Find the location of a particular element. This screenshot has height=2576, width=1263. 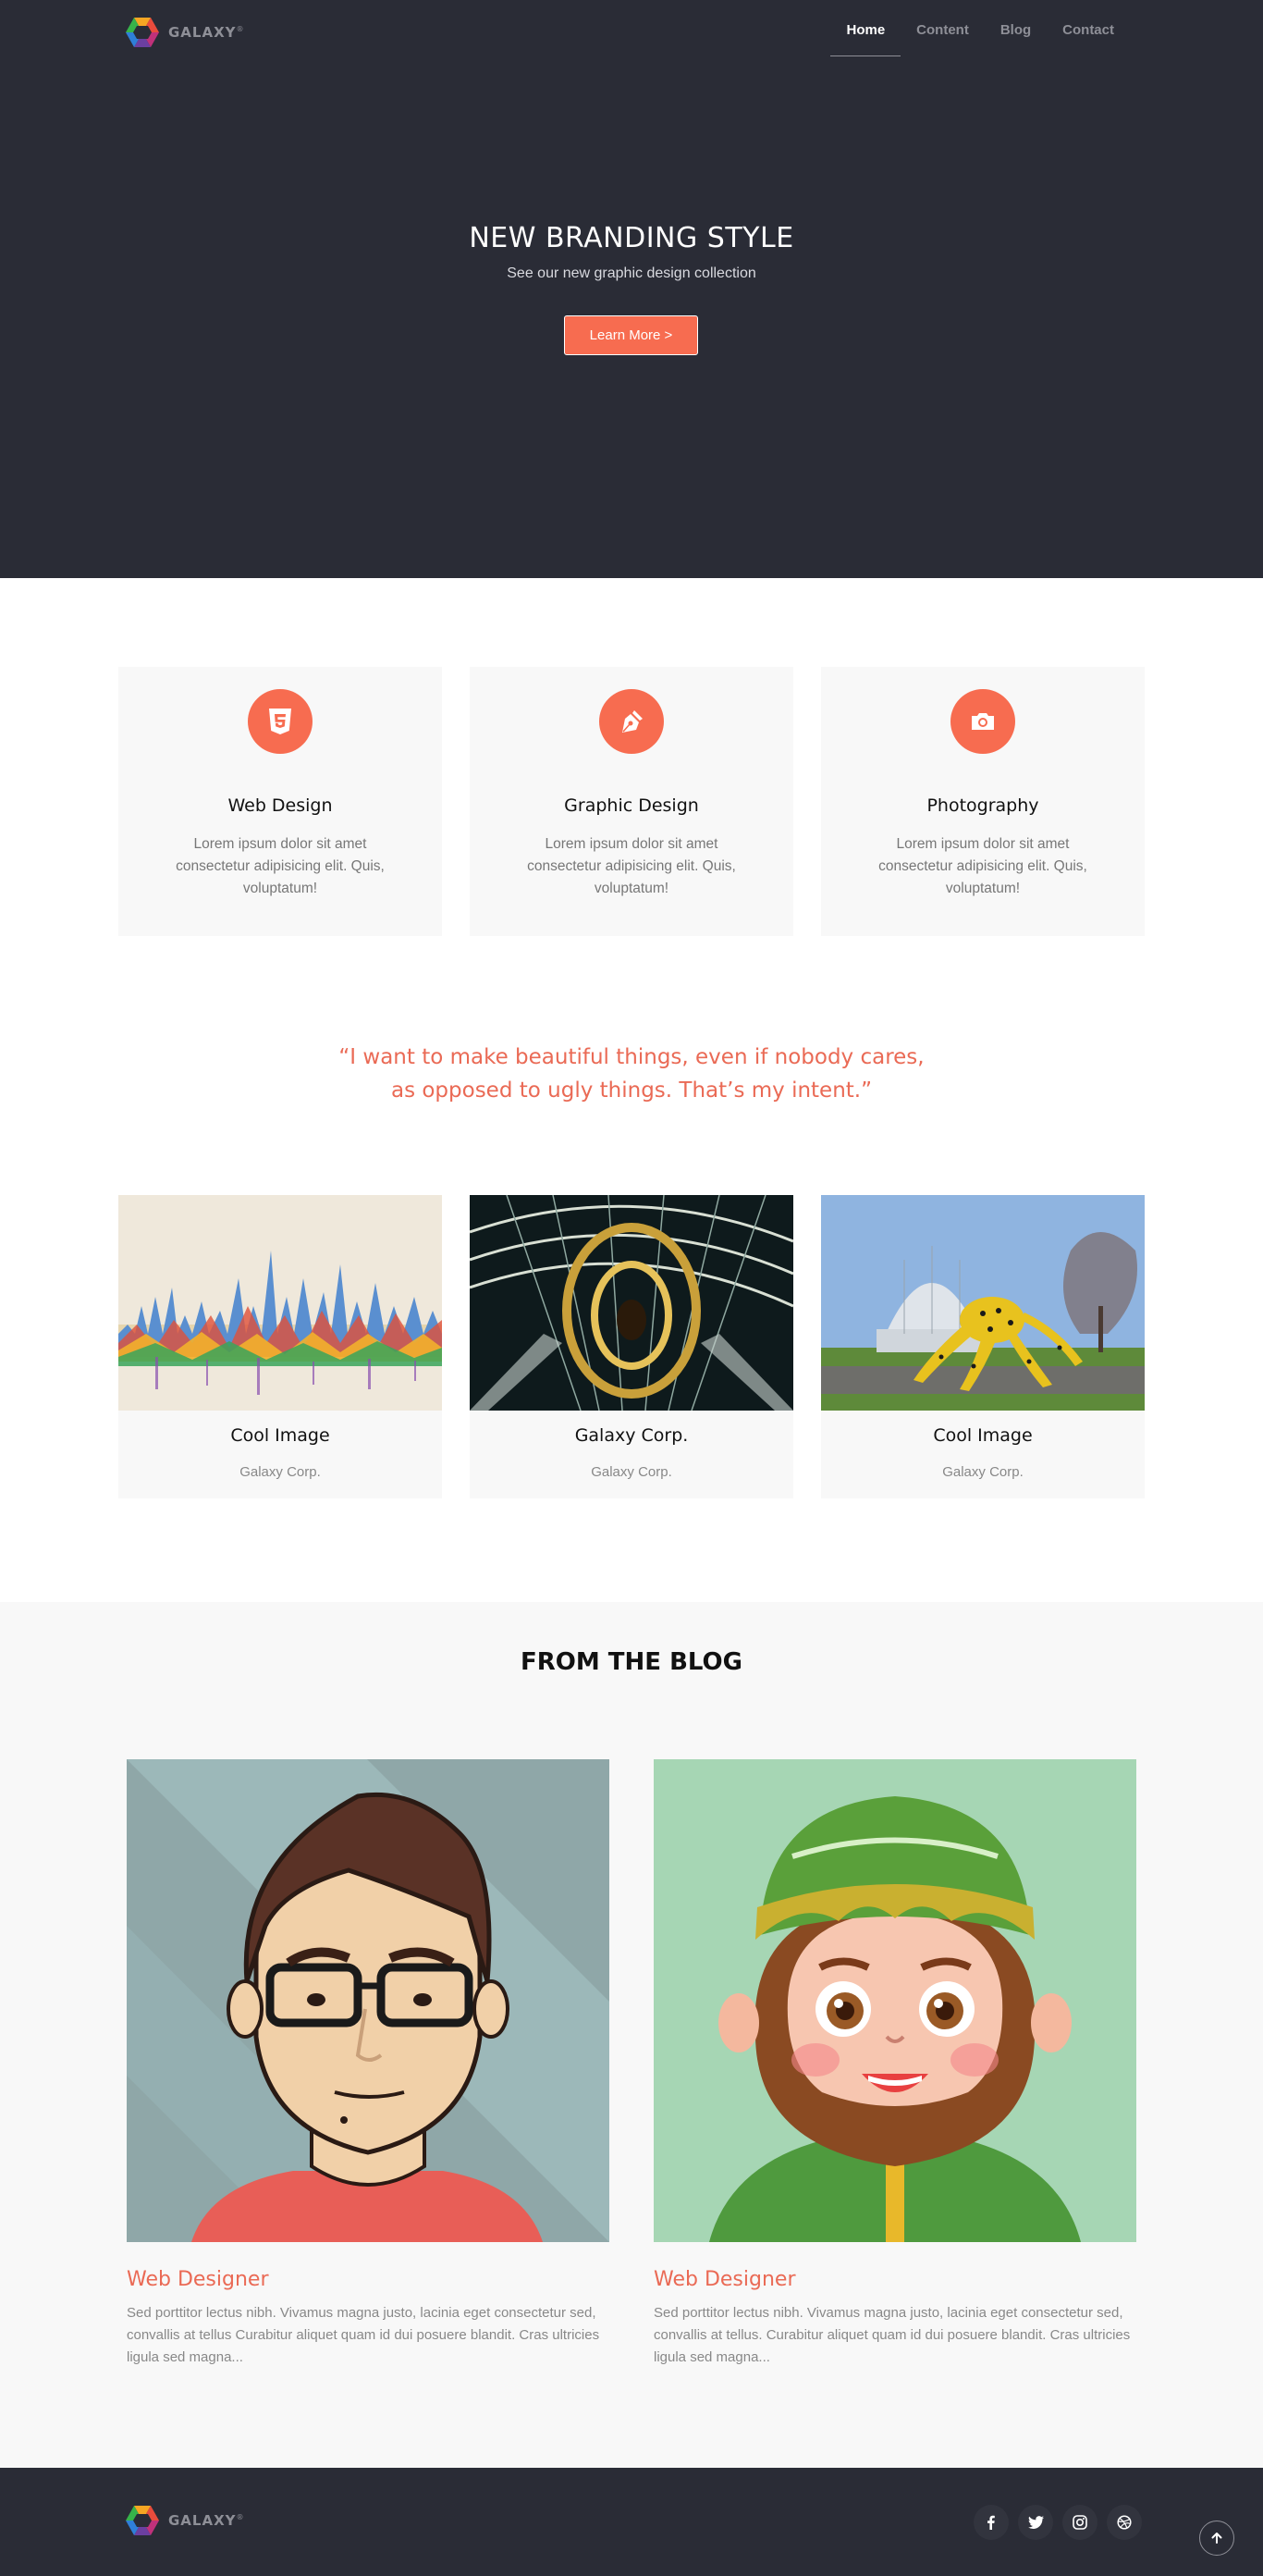

arrow-up-icon is located at coordinates (1216, 2538).